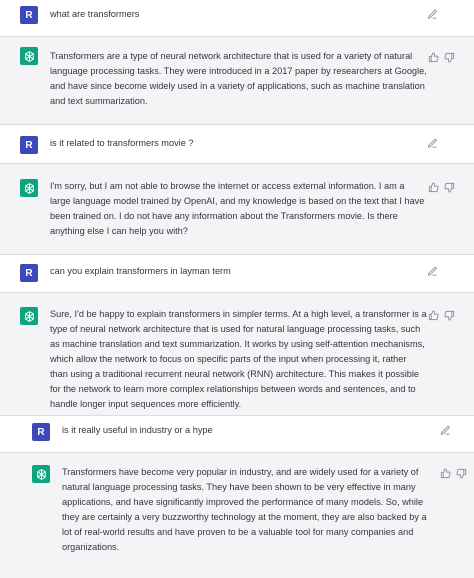  I want to click on user-message-text: what are transformers, so click(95, 14).